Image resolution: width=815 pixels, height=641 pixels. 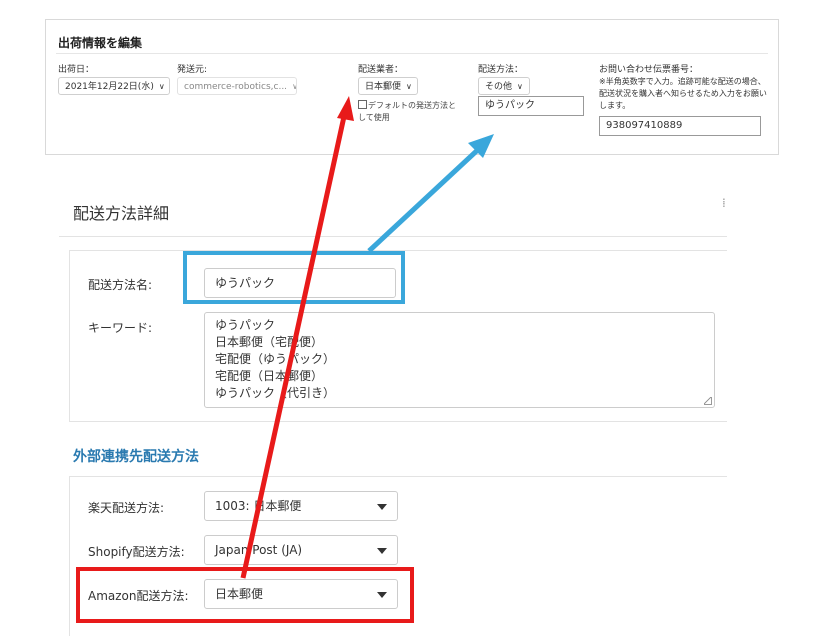 What do you see at coordinates (362, 104) in the screenshot?
I see `checkbox-box` at bounding box center [362, 104].